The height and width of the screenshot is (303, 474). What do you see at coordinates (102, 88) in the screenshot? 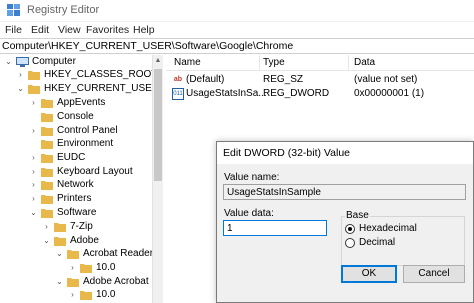
I see `tree-label: HKEY_CURRENT_USER` at bounding box center [102, 88].